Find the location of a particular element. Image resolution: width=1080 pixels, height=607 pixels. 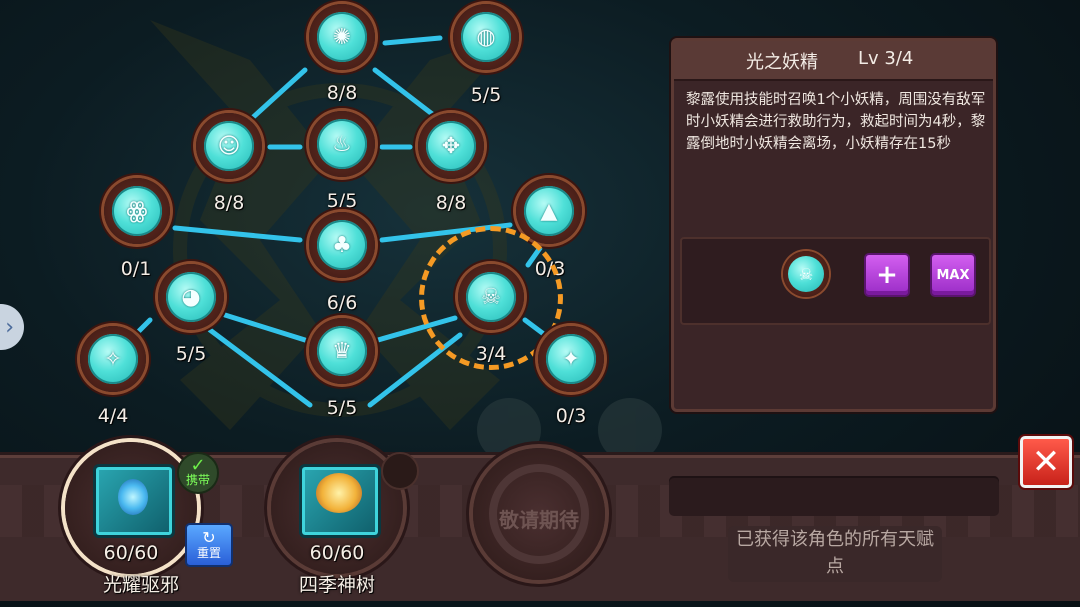

cross-gem-icon: ✥ is located at coordinates (451, 146).